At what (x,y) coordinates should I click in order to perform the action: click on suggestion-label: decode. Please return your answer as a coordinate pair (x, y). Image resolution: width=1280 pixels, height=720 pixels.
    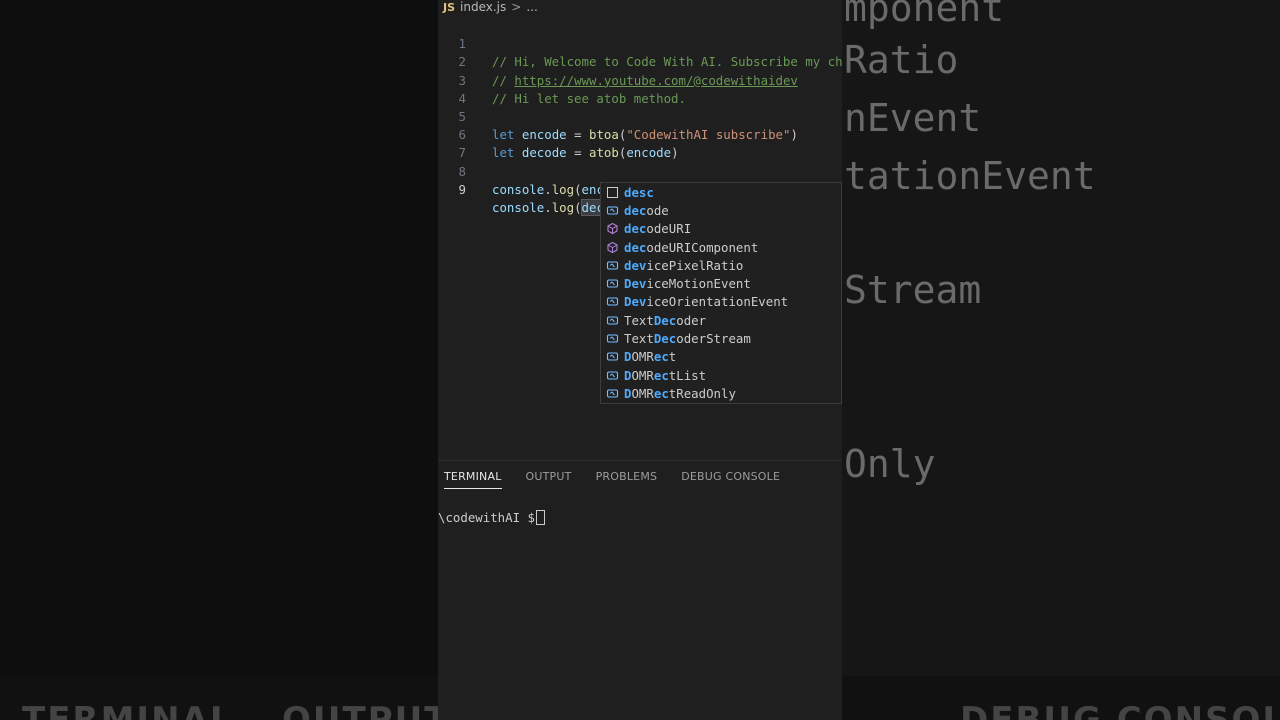
    Looking at the image, I should click on (646, 210).